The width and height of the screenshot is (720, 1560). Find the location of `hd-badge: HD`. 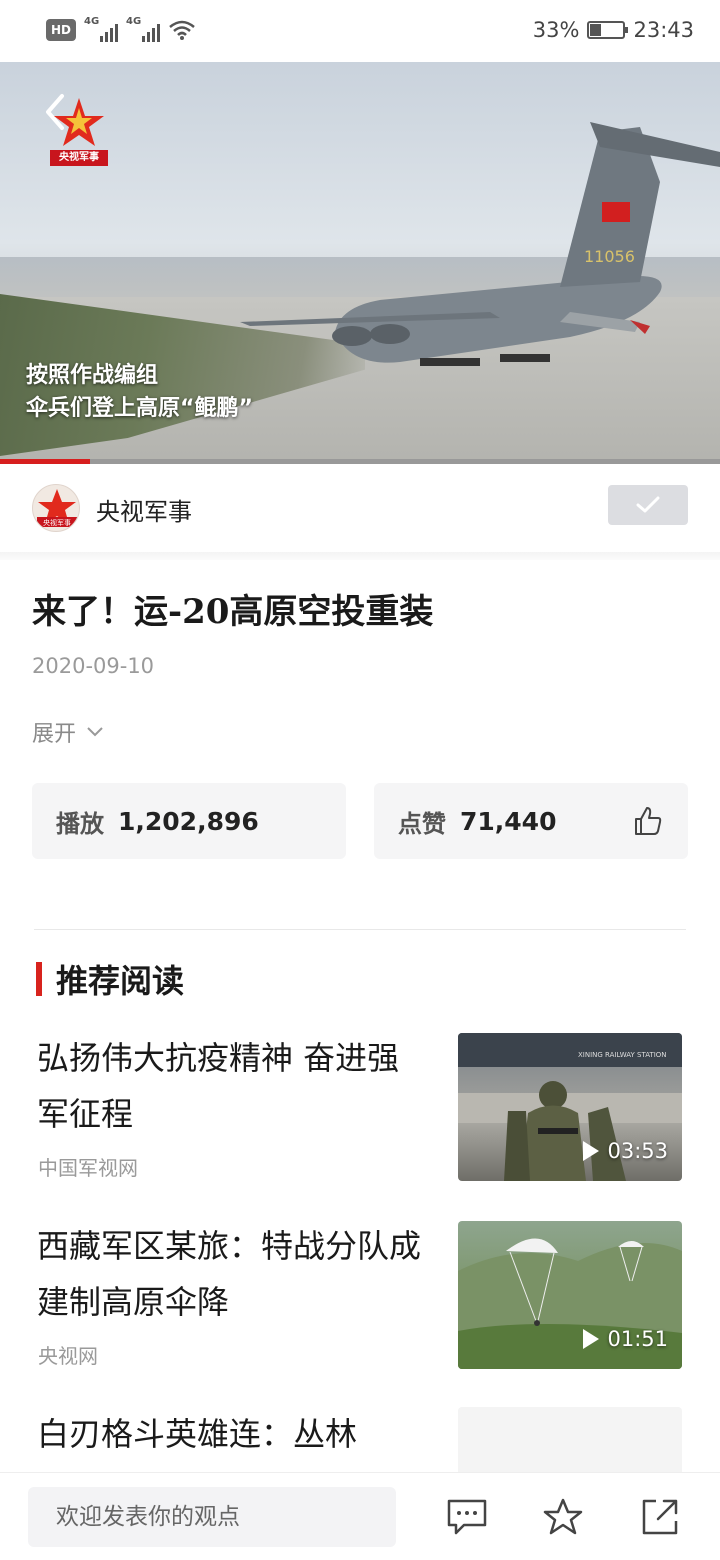

hd-badge: HD is located at coordinates (61, 30).